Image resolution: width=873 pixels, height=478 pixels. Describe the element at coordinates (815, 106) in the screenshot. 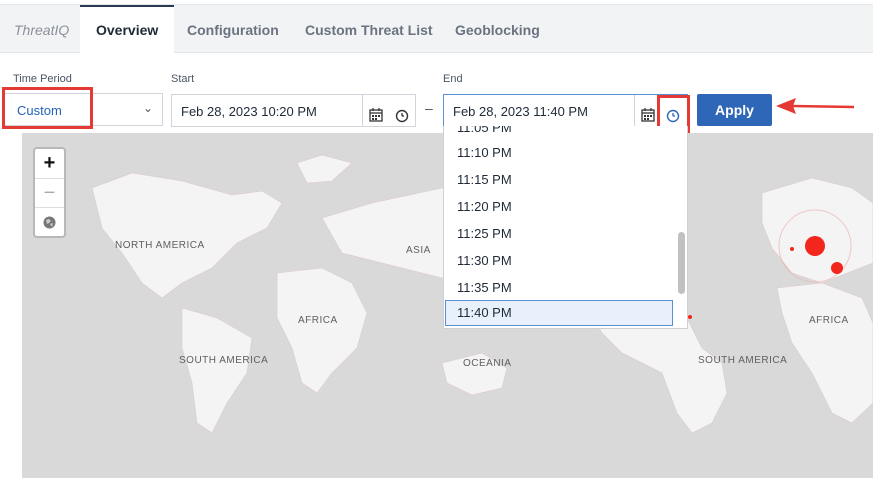

I see `annotation-arrow-icon` at that location.